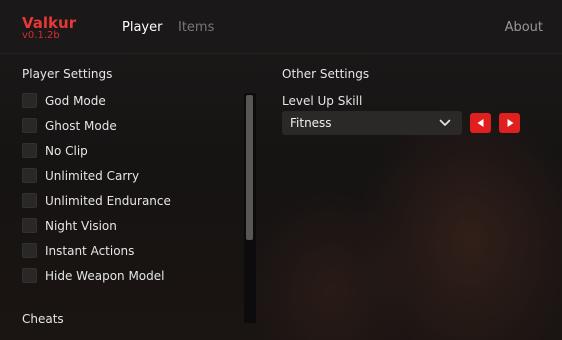  I want to click on option-label: Unlimited Carry, so click(92, 175).